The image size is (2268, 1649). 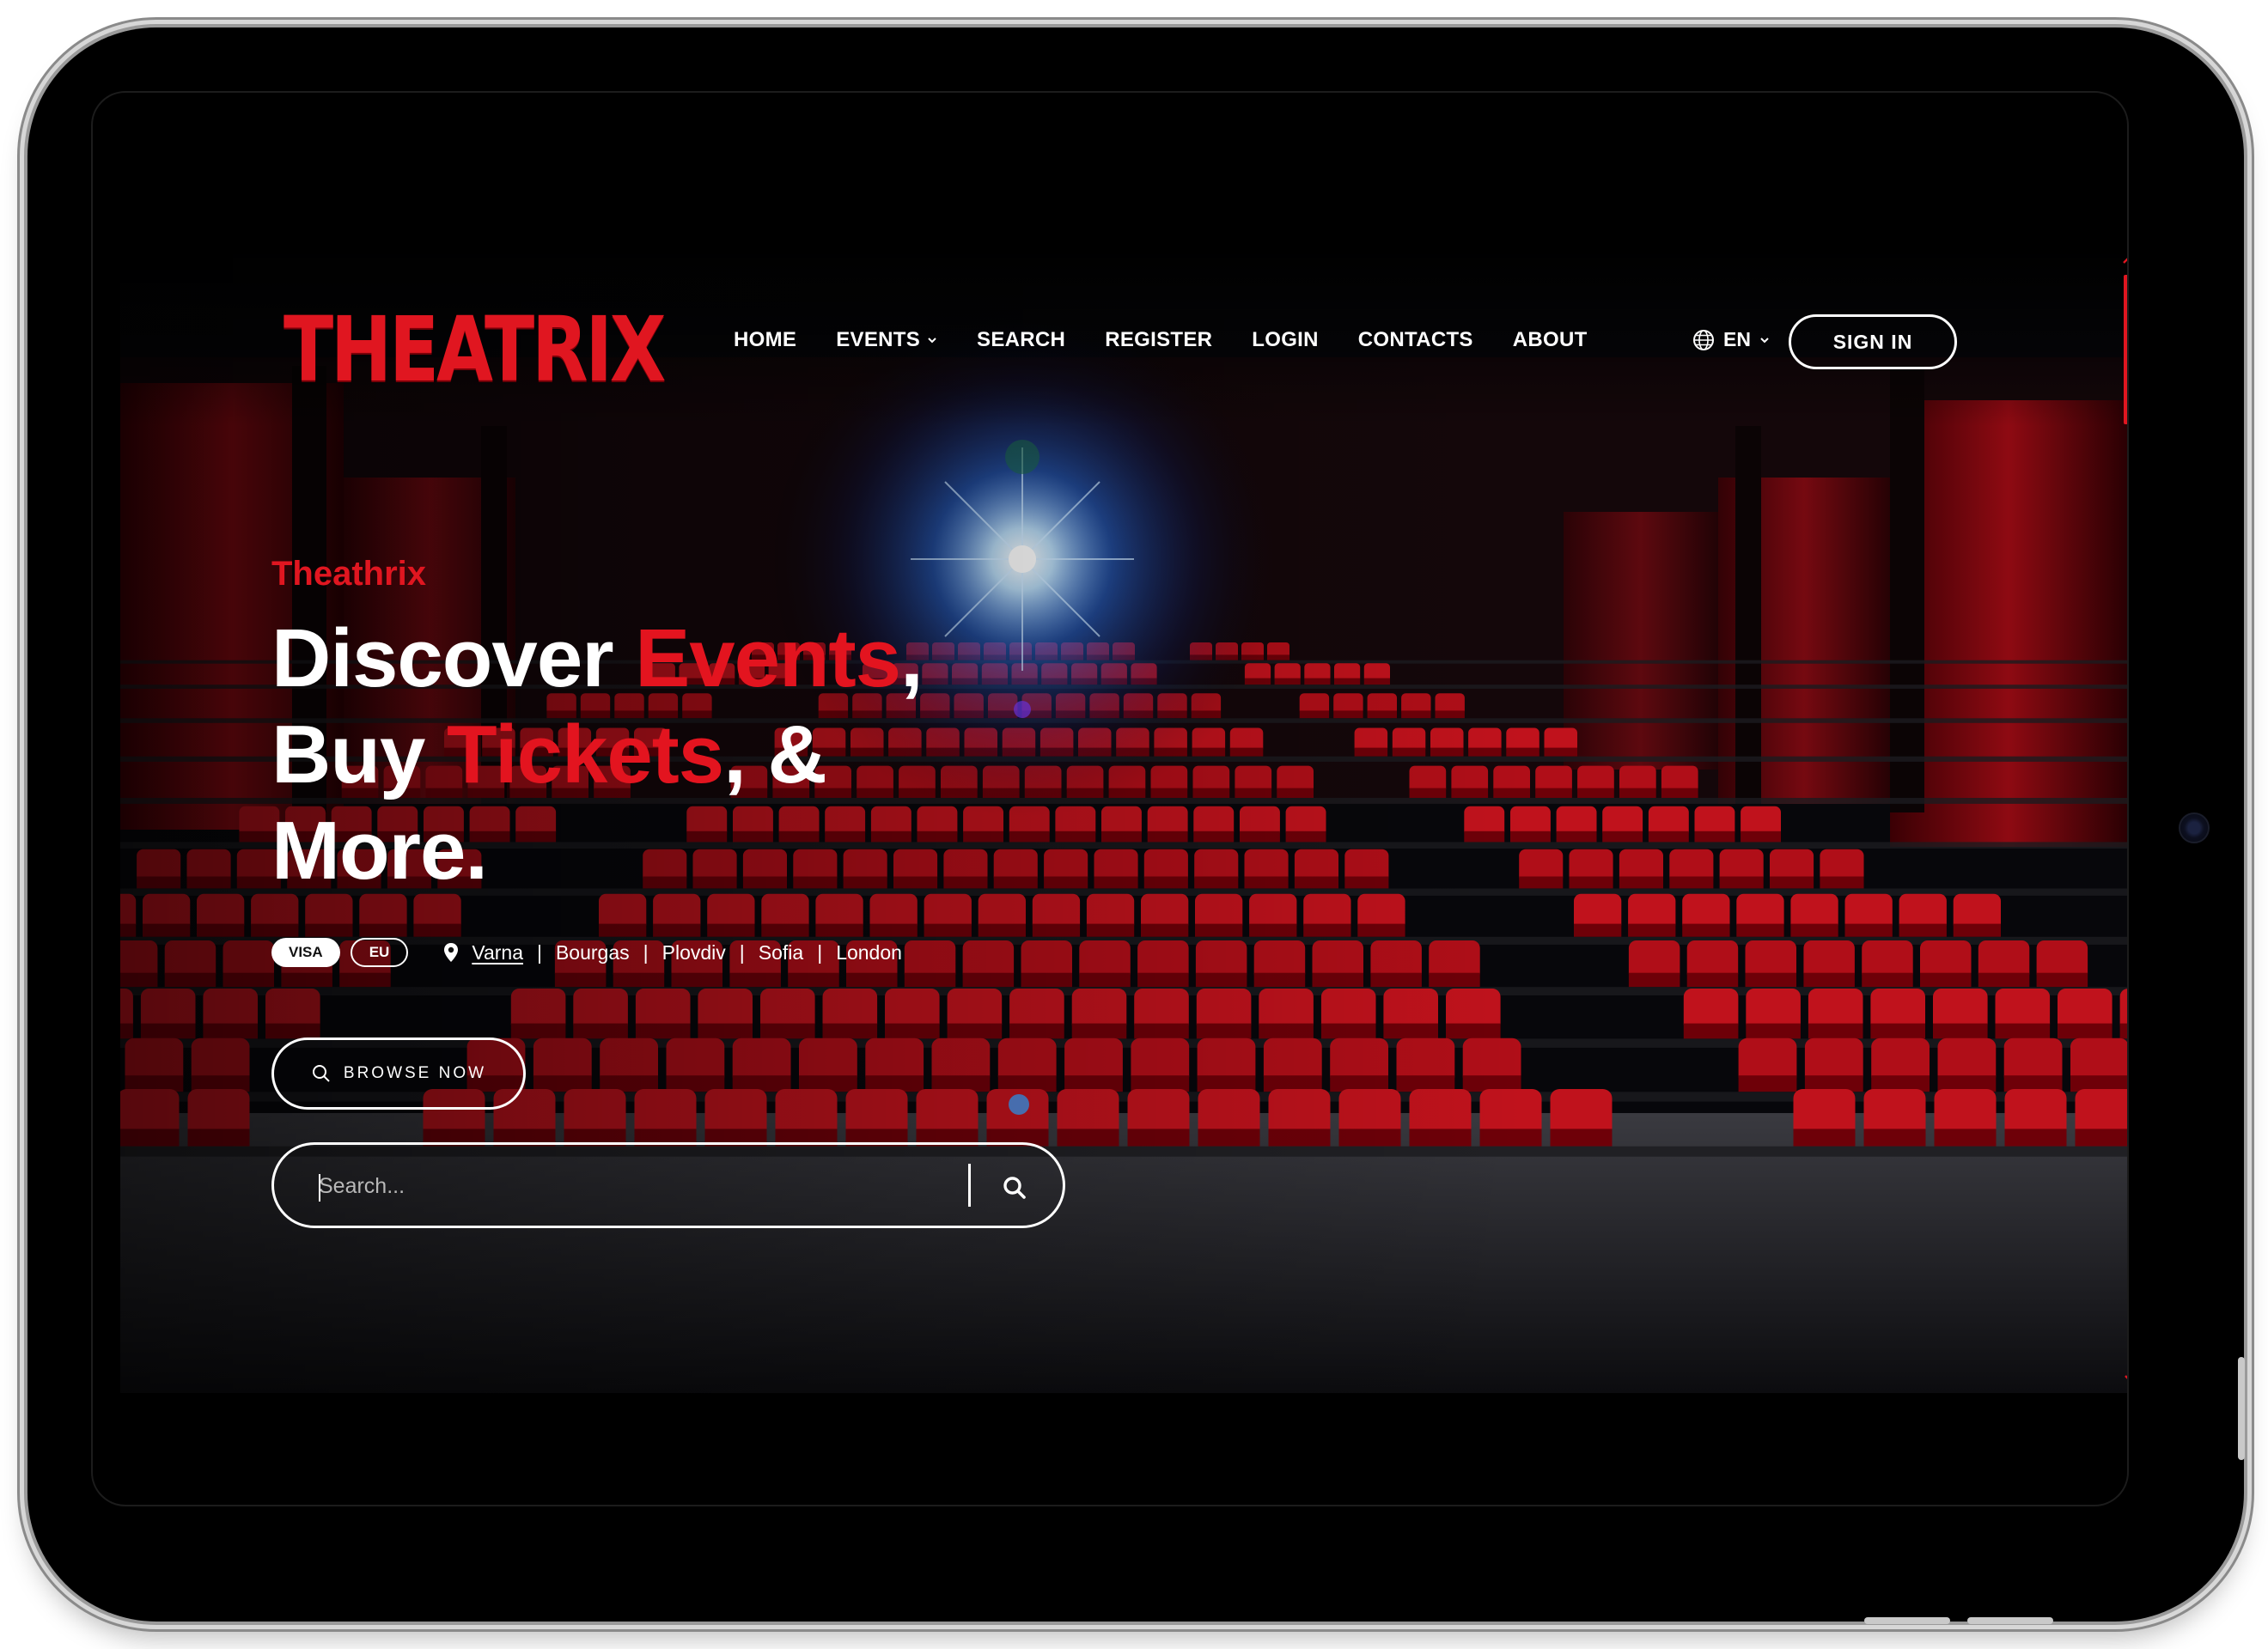 What do you see at coordinates (349, 574) in the screenshot?
I see `hero-eyebrow: Theathrix` at bounding box center [349, 574].